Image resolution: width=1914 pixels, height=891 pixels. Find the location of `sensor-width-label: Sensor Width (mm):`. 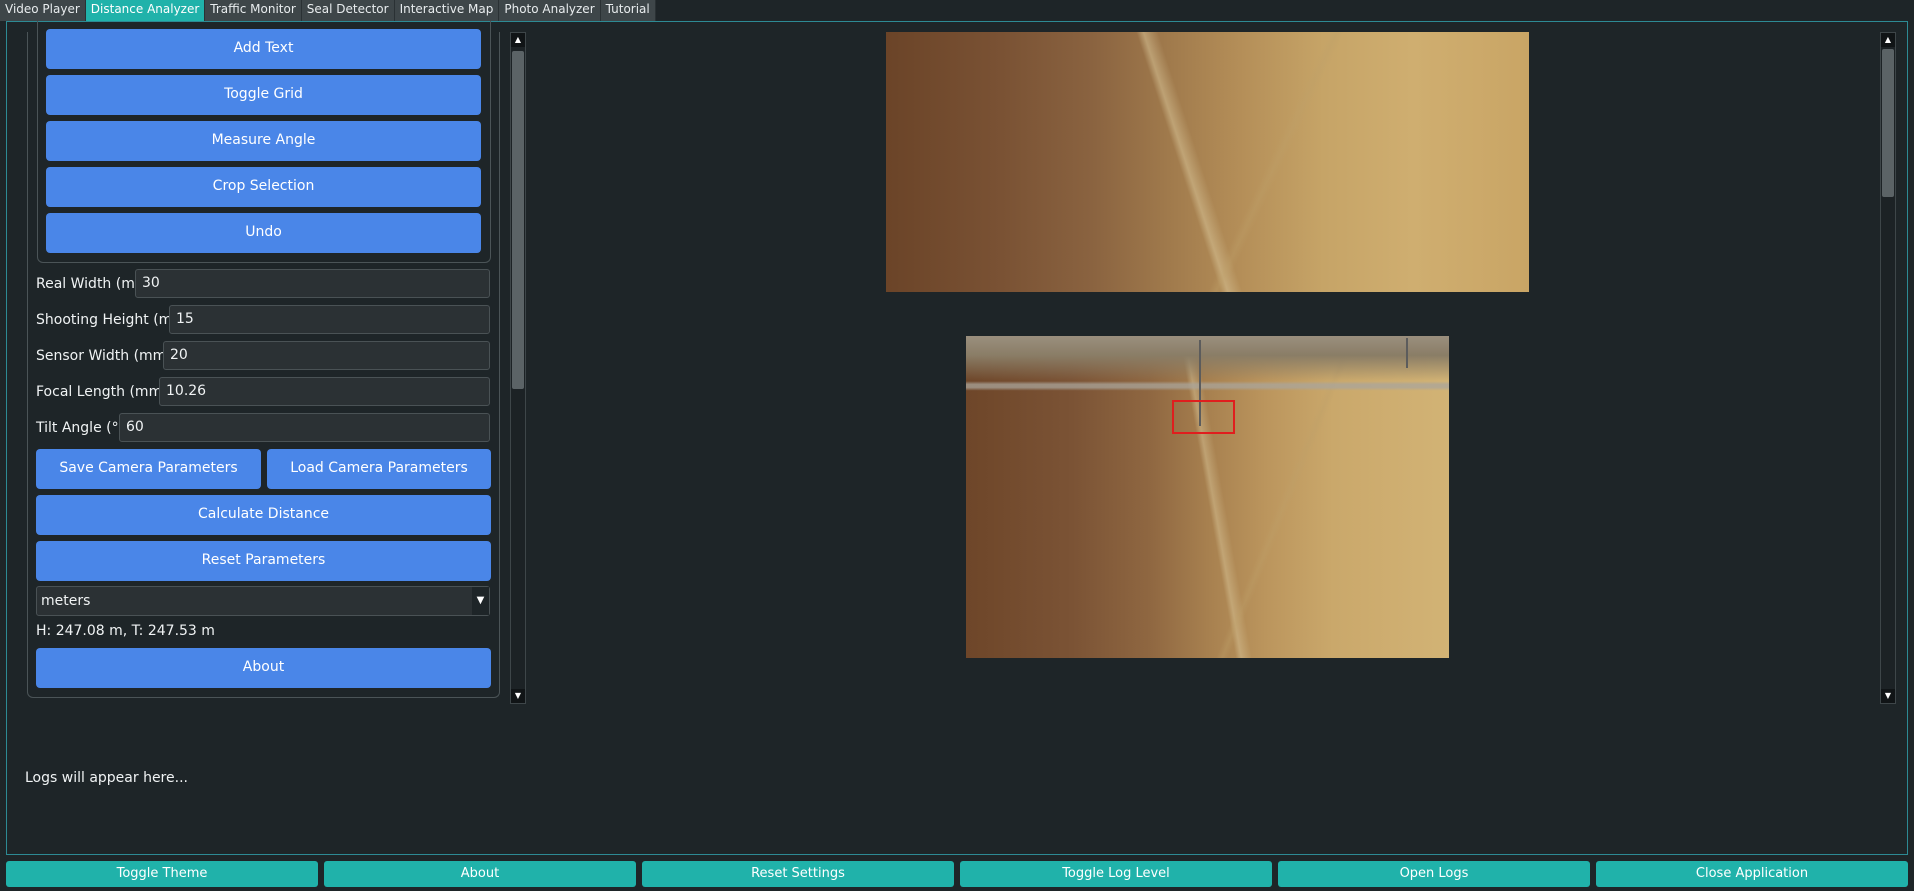

sensor-width-label: Sensor Width (mm): is located at coordinates (106, 356).